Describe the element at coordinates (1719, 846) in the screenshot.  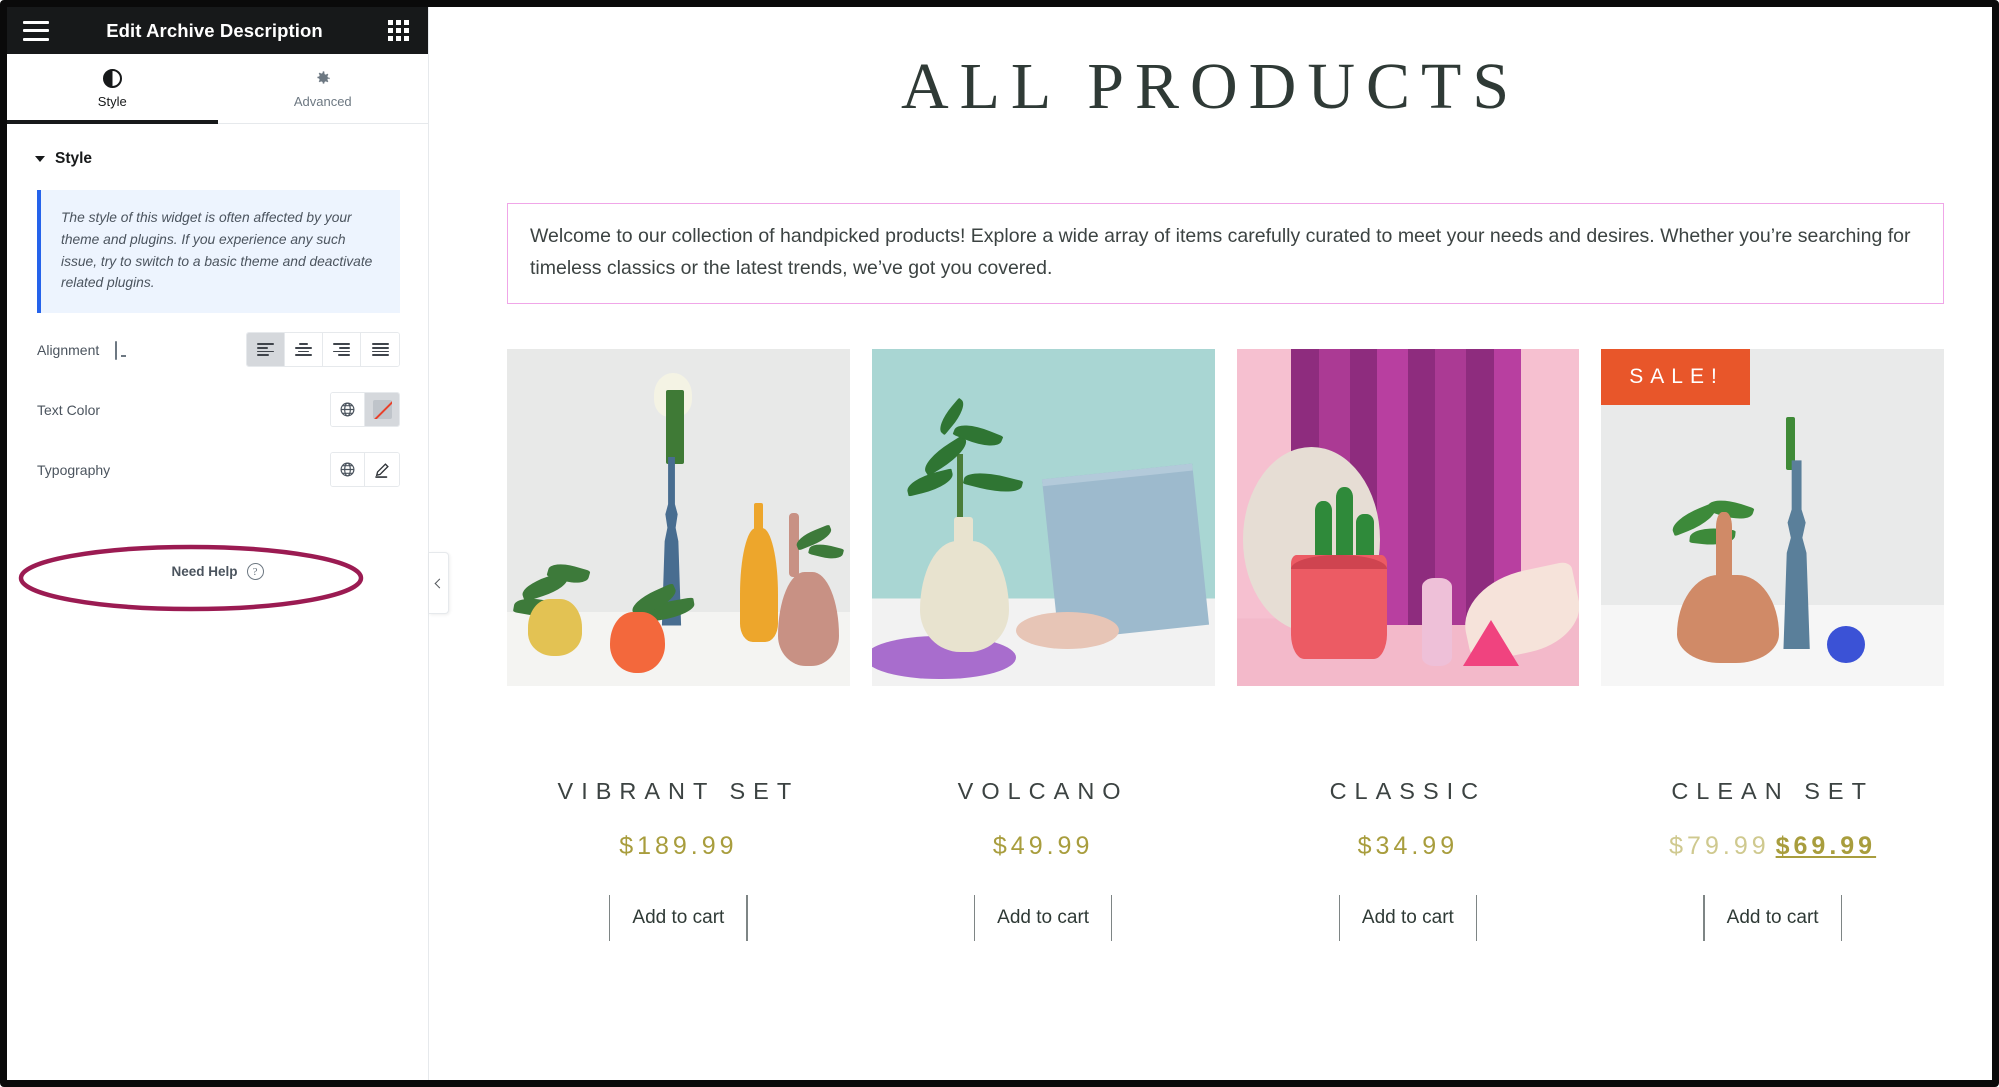
I see `product-price-original: $79.99` at that location.